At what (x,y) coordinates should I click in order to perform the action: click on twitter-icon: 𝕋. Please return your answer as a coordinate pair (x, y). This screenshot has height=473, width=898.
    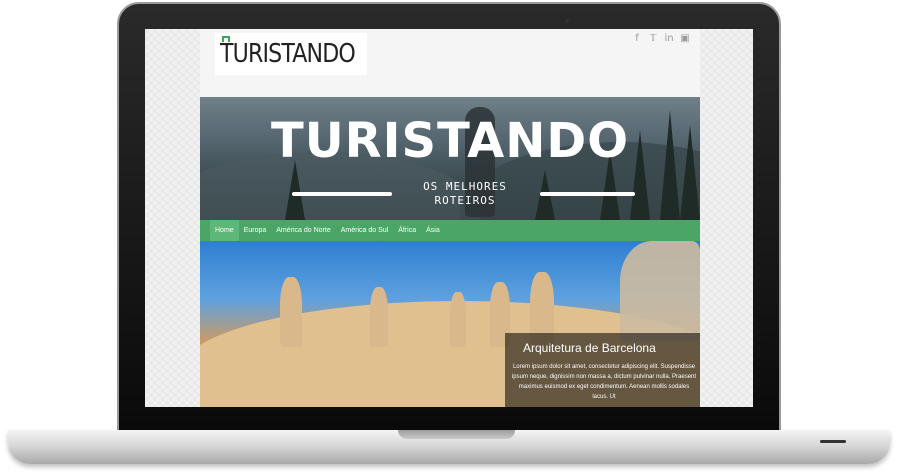
    Looking at the image, I should click on (653, 38).